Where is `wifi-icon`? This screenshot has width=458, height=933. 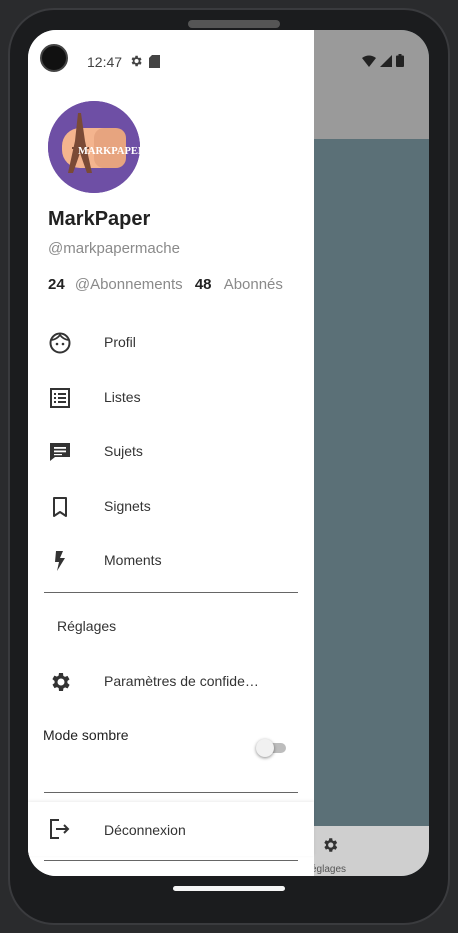
wifi-icon is located at coordinates (369, 61).